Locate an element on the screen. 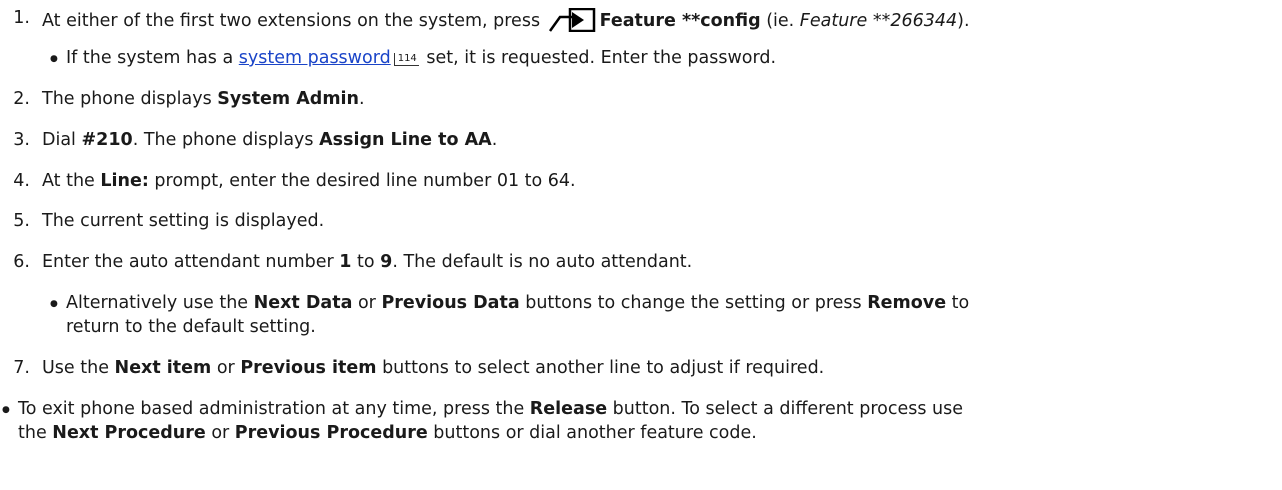 The width and height of the screenshot is (1282, 490). step-number: 7. is located at coordinates (21, 368).